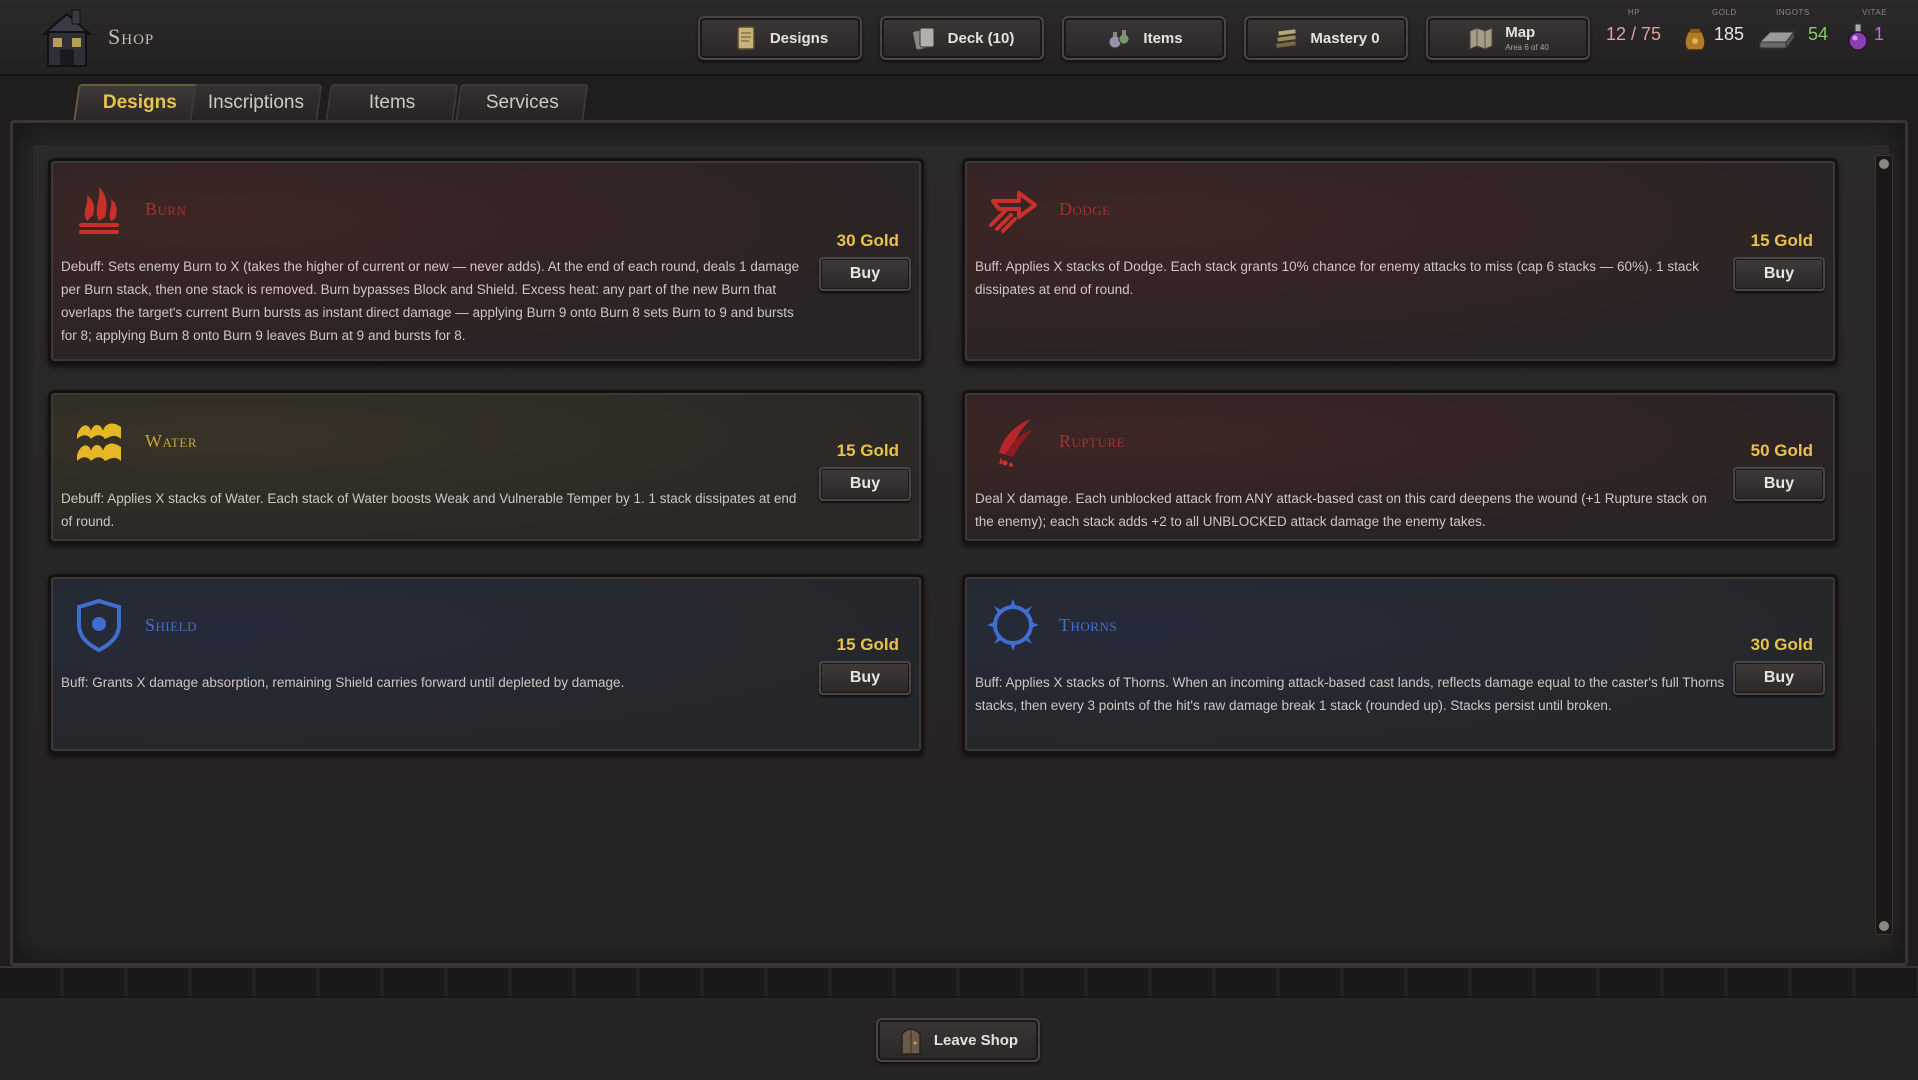 Image resolution: width=1918 pixels, height=1080 pixels. I want to click on shield-buy-button: Buy, so click(865, 678).